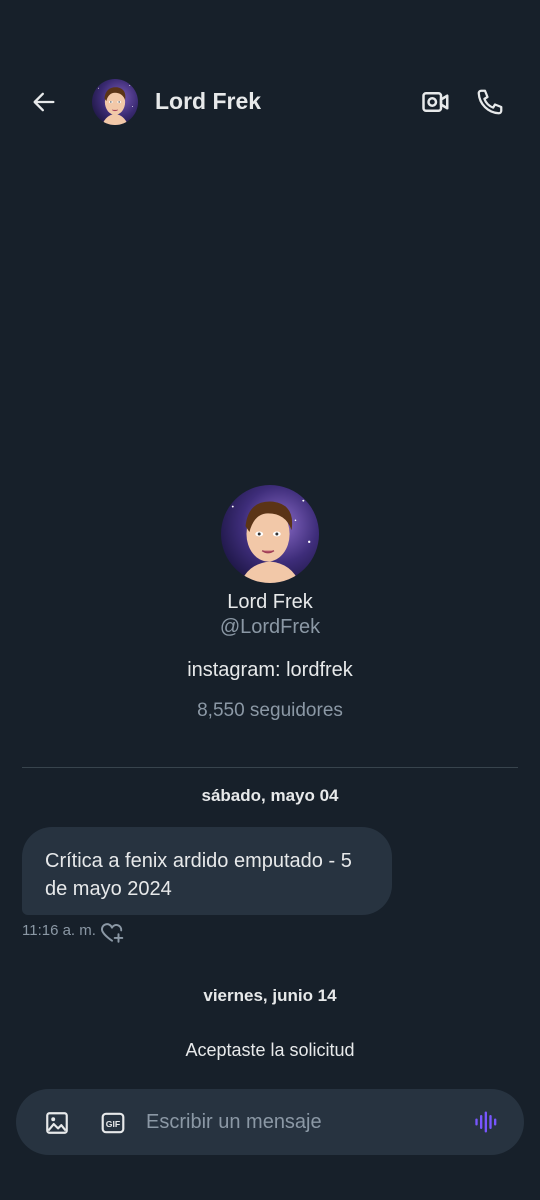  I want to click on voice-icon, so click(486, 1122).